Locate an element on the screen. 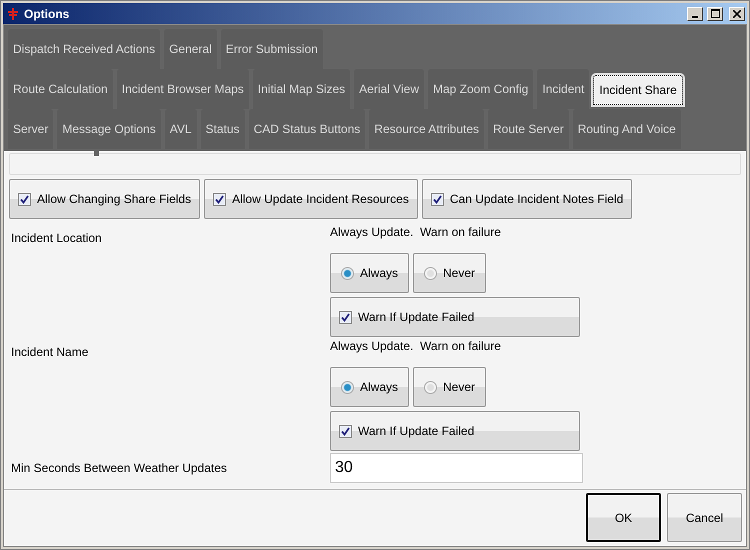 This screenshot has height=550, width=750. dialog-button: OK is located at coordinates (623, 517).